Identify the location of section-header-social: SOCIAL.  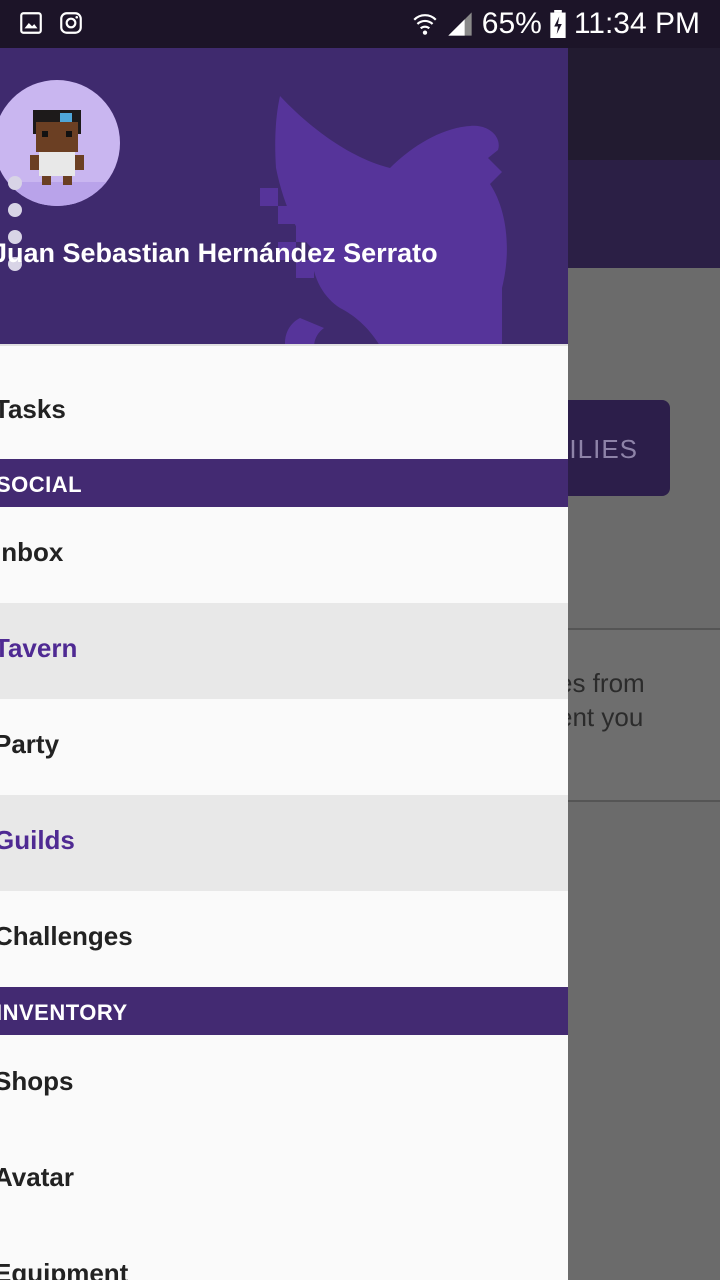
(284, 483).